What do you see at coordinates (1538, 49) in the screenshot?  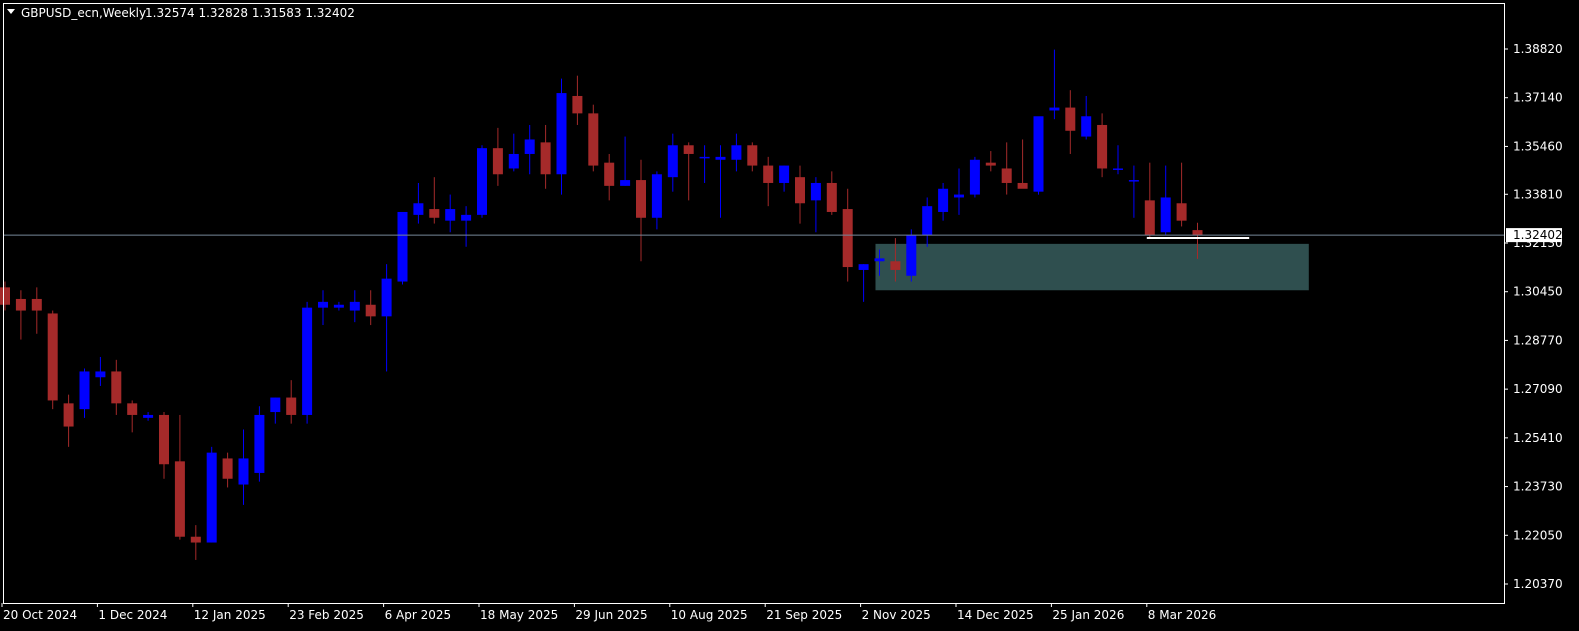 I see `y-tick-label: 1.38820` at bounding box center [1538, 49].